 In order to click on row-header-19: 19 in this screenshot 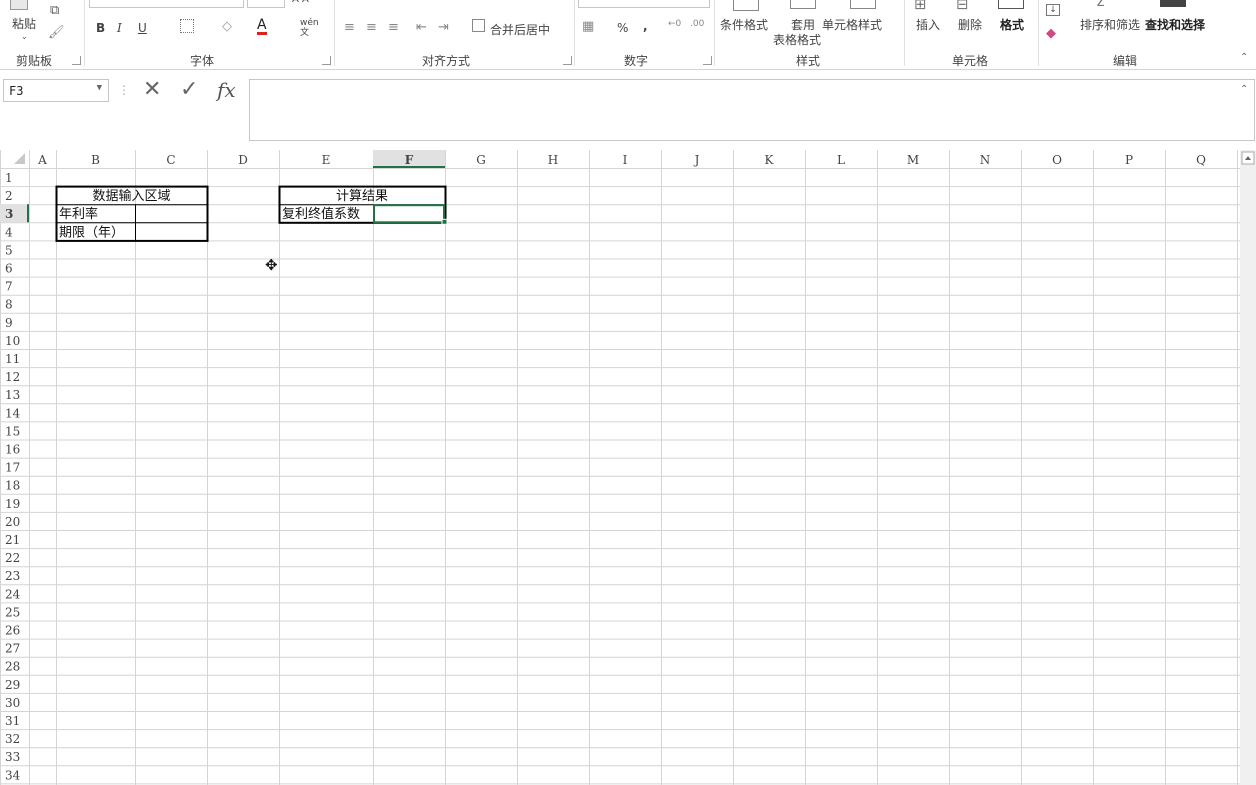, I will do `click(12, 504)`.